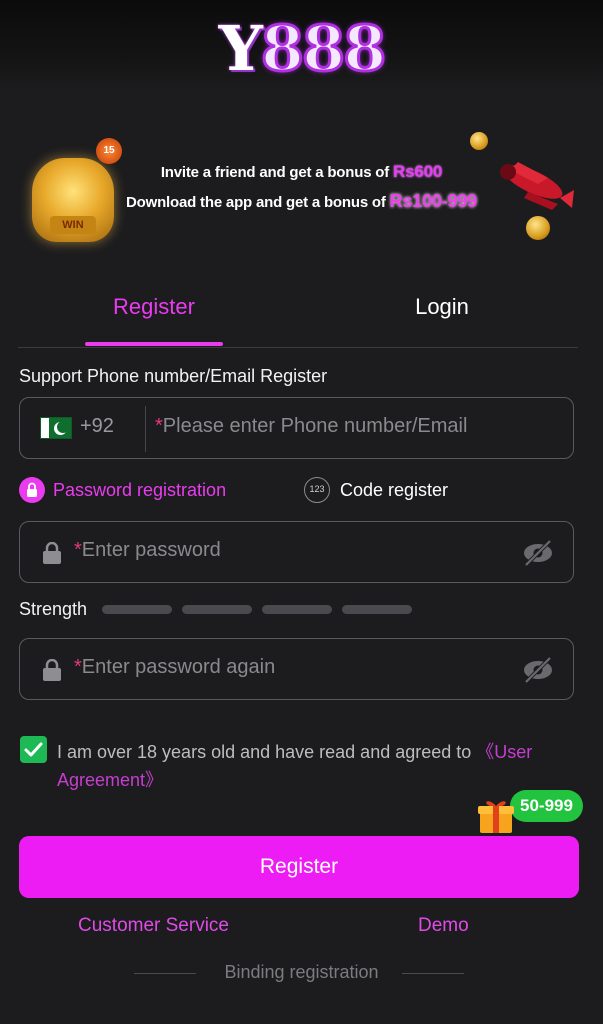  I want to click on auth-tabs: Register Login, so click(298, 313).